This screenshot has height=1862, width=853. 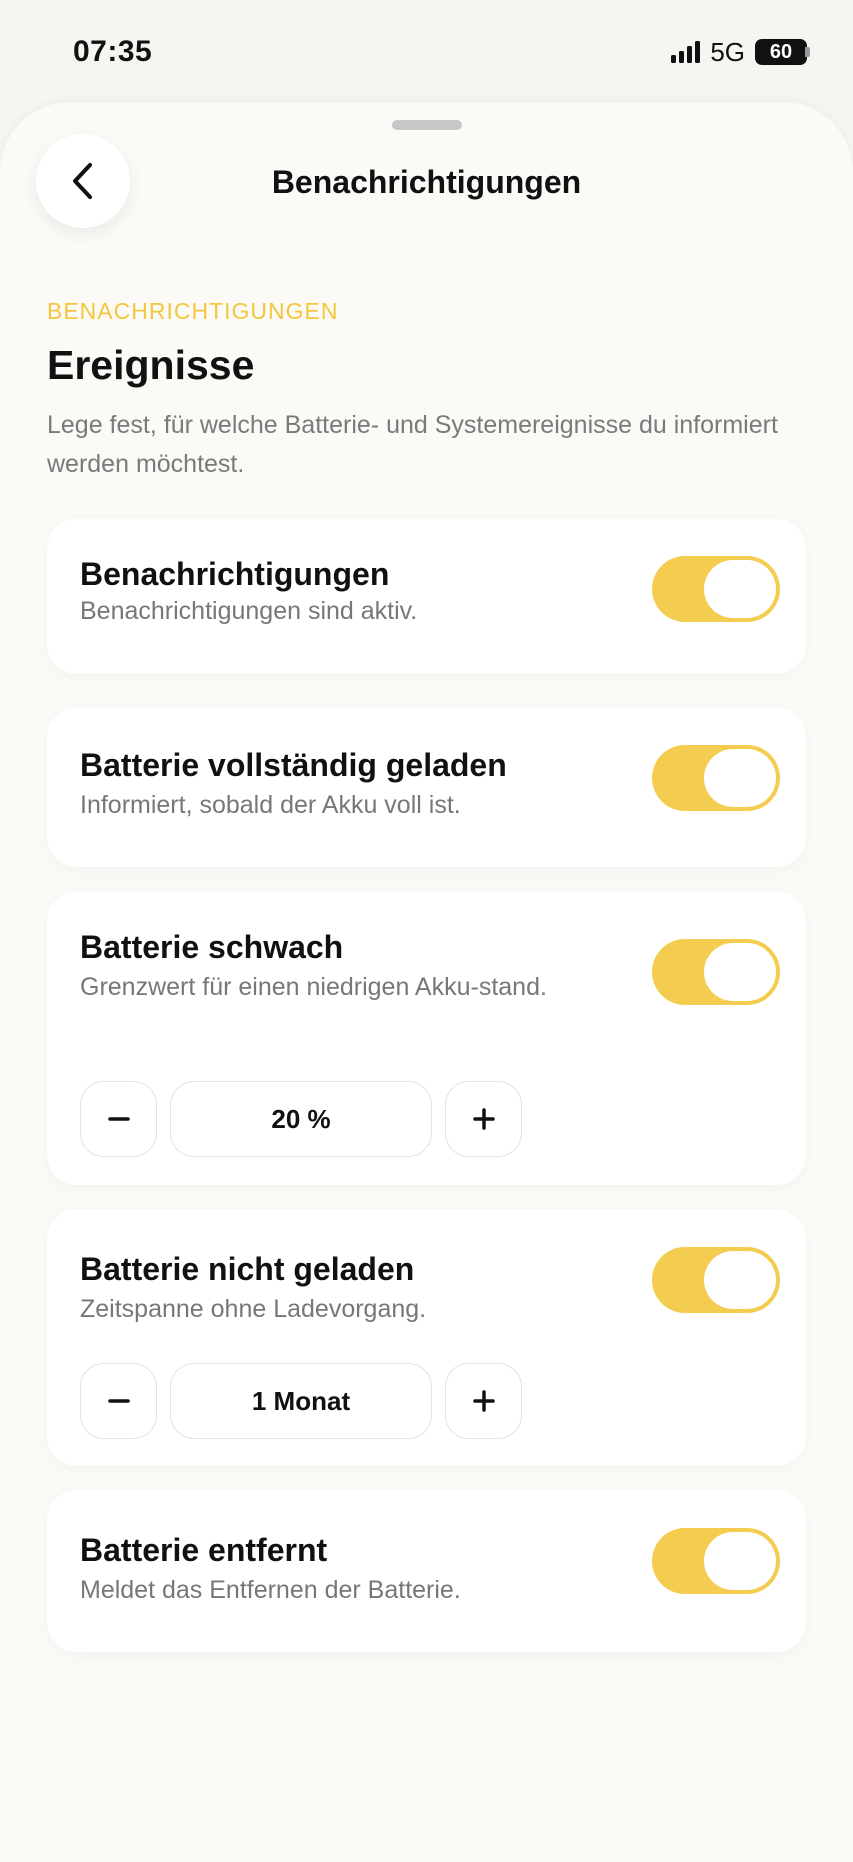 I want to click on chevron-left-icon, so click(x=82, y=181).